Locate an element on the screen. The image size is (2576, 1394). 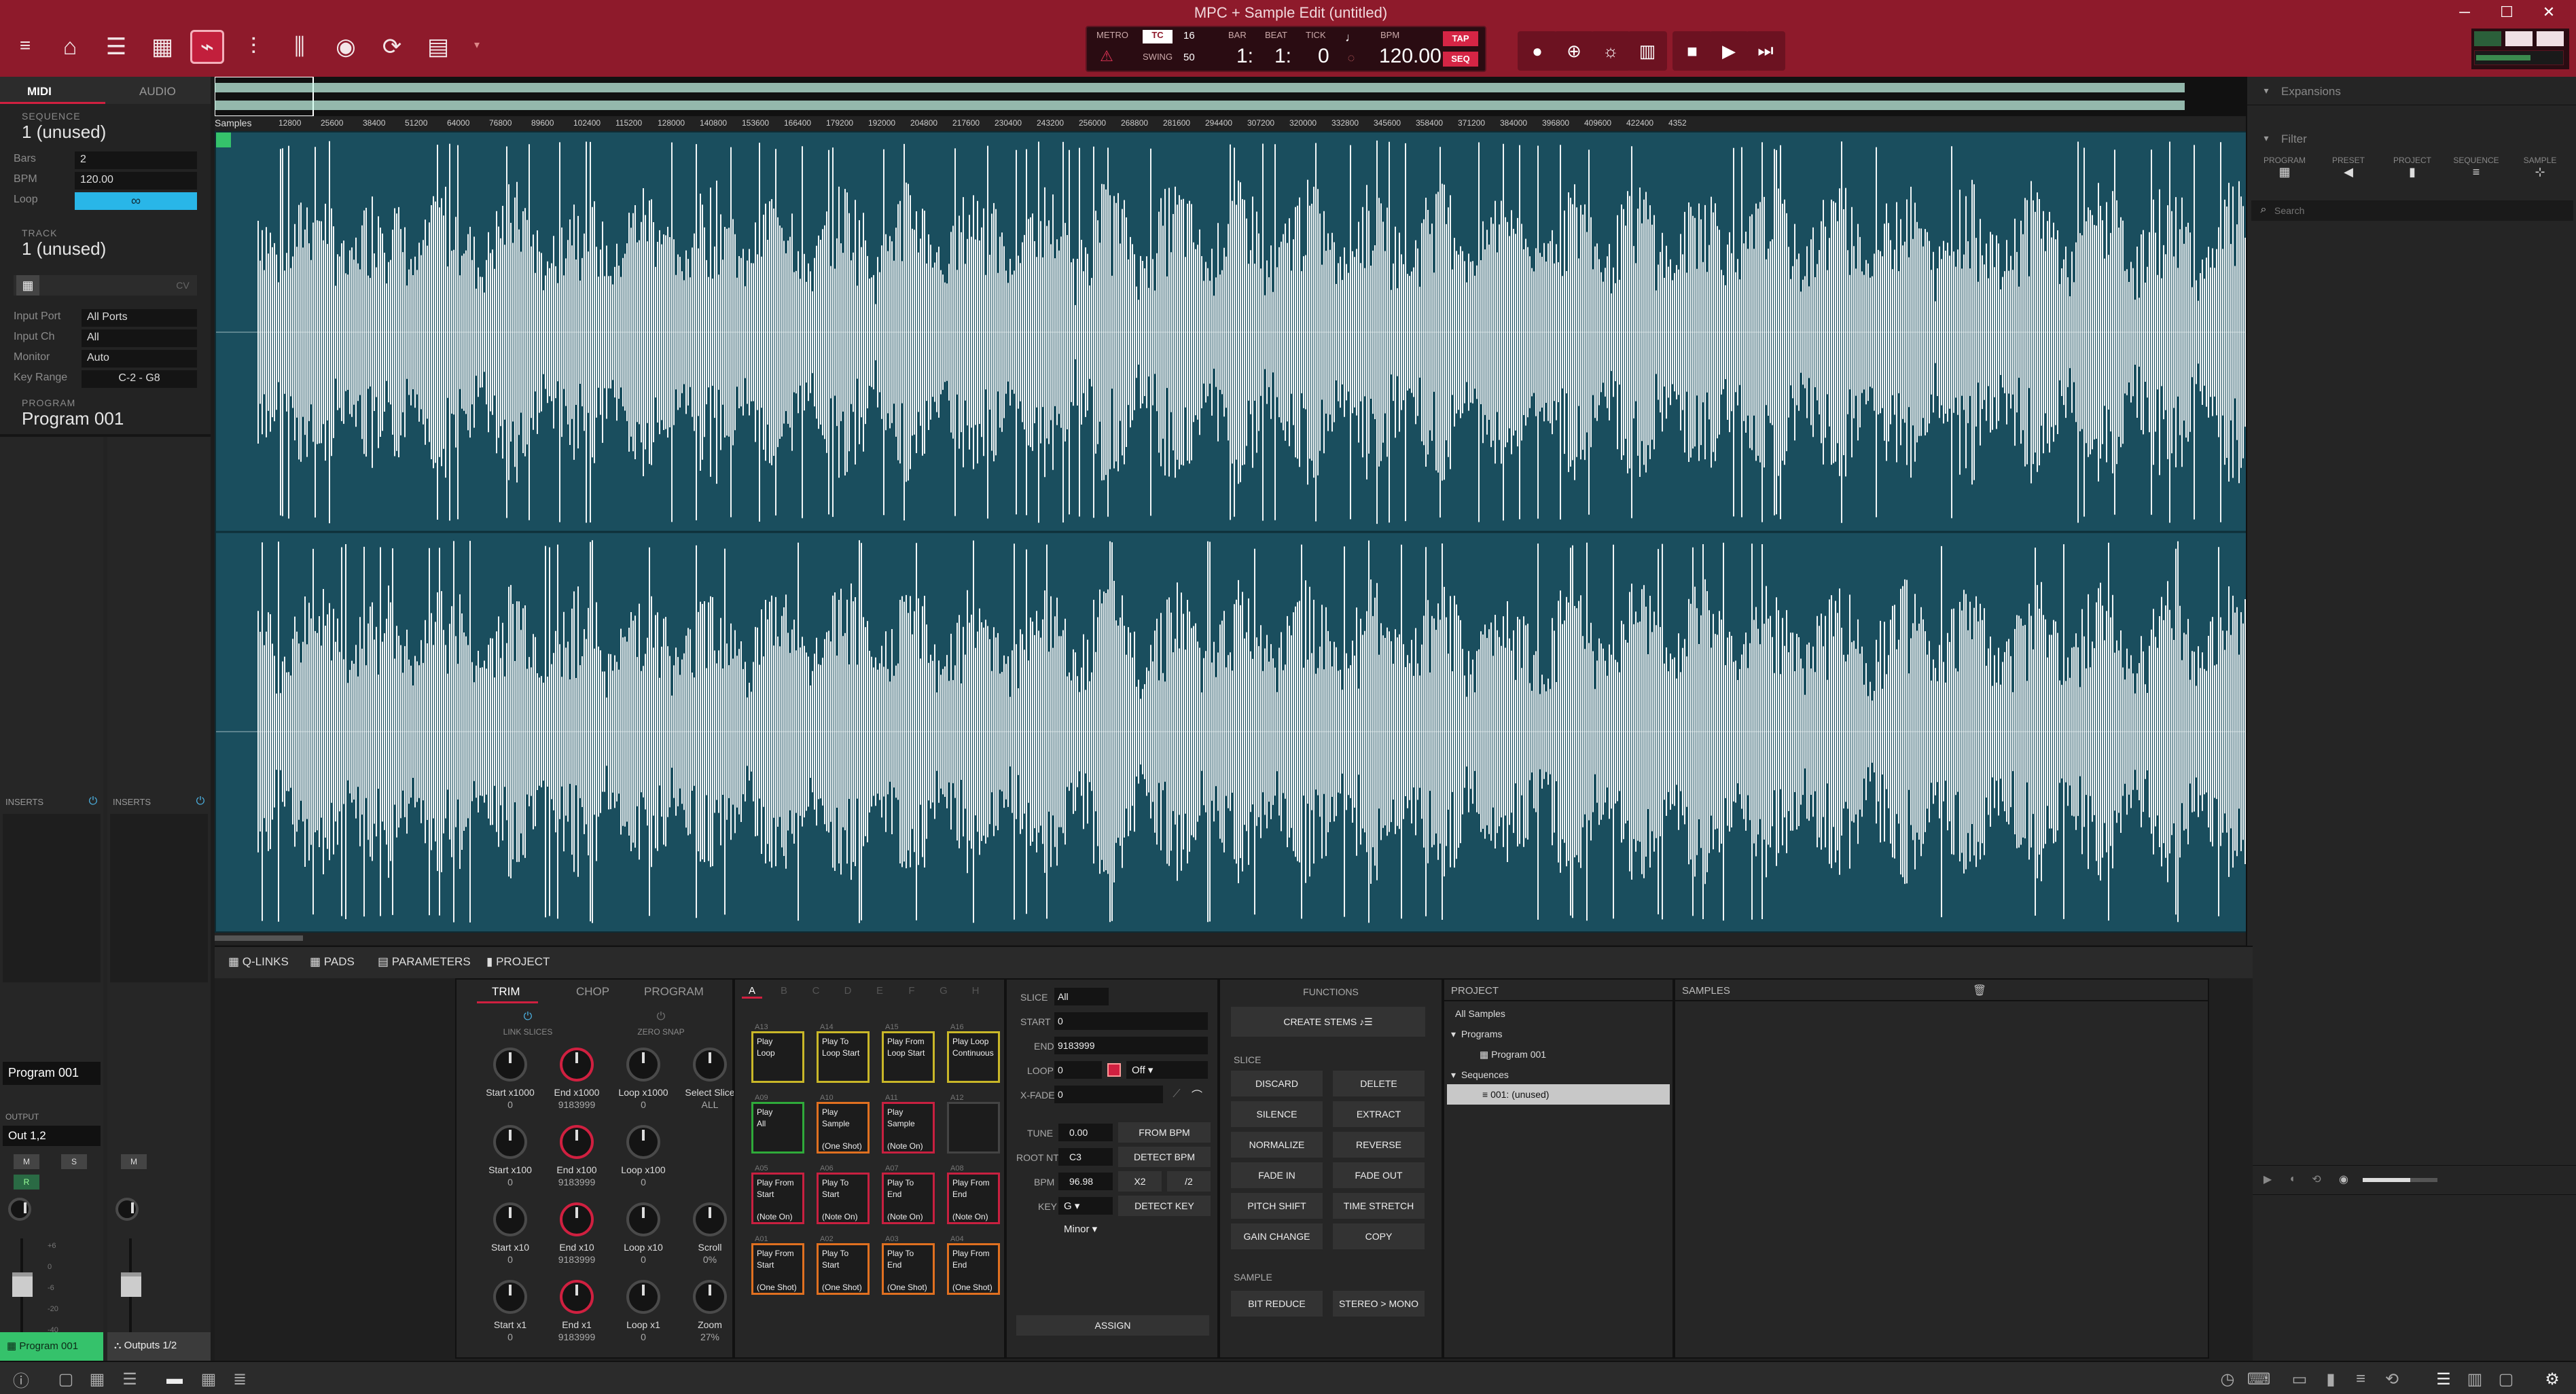
start-field: 0 is located at coordinates (1131, 1021).